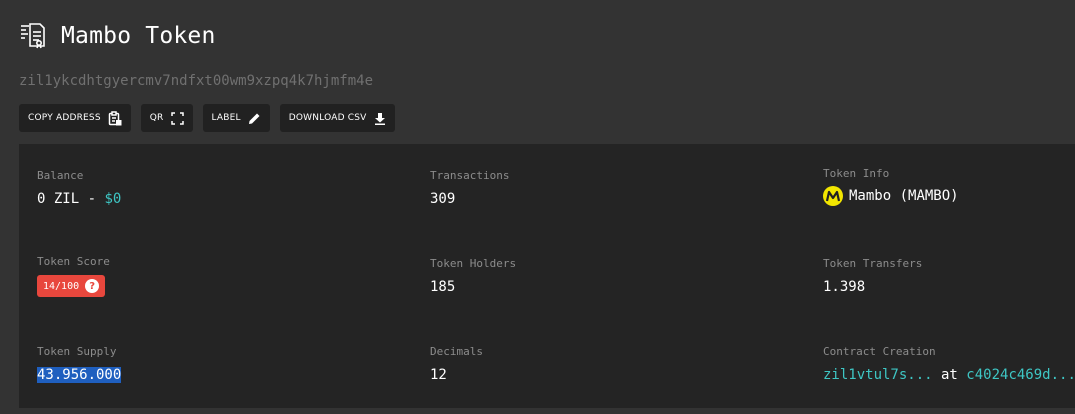 The height and width of the screenshot is (414, 1075). What do you see at coordinates (856, 173) in the screenshot?
I see `token-info-label: Token Info` at bounding box center [856, 173].